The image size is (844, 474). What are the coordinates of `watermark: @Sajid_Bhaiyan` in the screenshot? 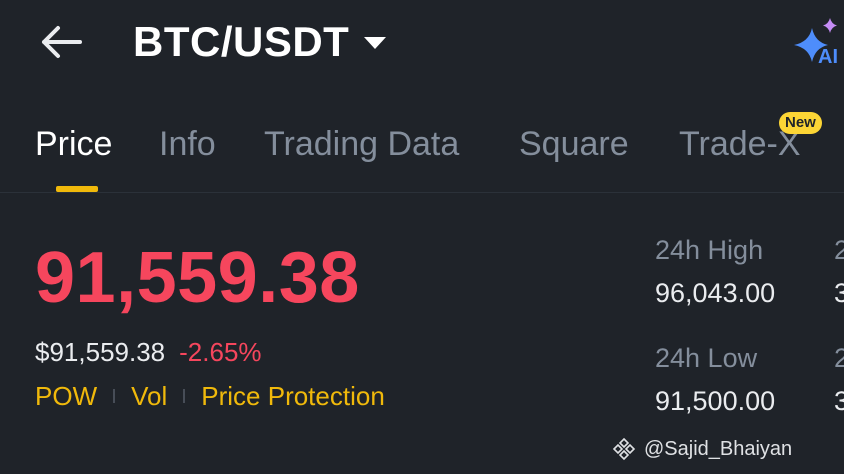 It's located at (702, 449).